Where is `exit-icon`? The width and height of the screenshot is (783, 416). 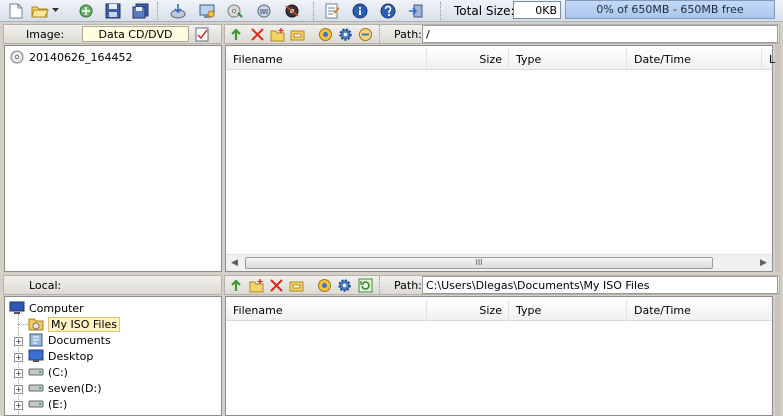 exit-icon is located at coordinates (416, 10).